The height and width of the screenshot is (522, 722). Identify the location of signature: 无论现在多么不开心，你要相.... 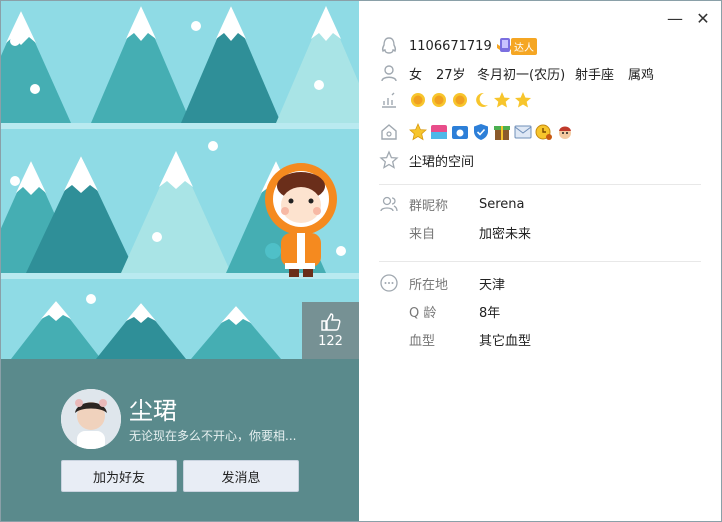
(213, 436).